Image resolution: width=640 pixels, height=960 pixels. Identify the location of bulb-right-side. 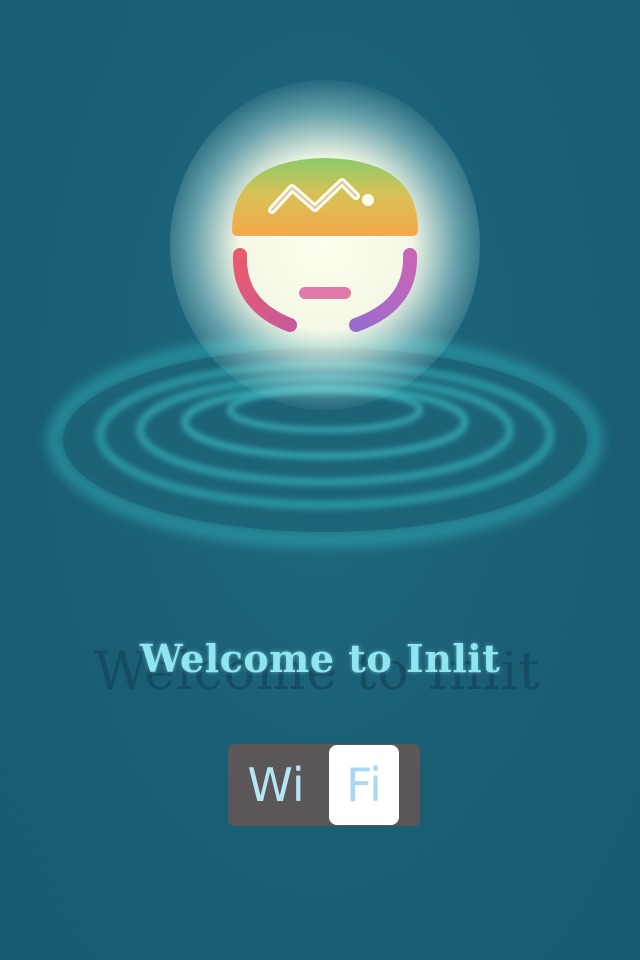
(383, 290).